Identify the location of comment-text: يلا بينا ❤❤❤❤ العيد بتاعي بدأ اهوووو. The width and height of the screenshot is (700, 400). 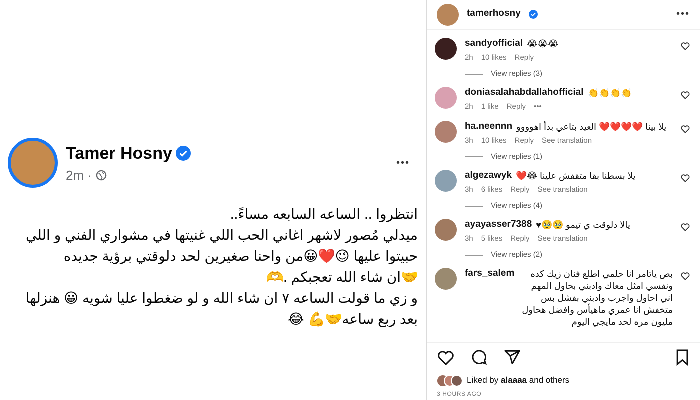
(591, 126).